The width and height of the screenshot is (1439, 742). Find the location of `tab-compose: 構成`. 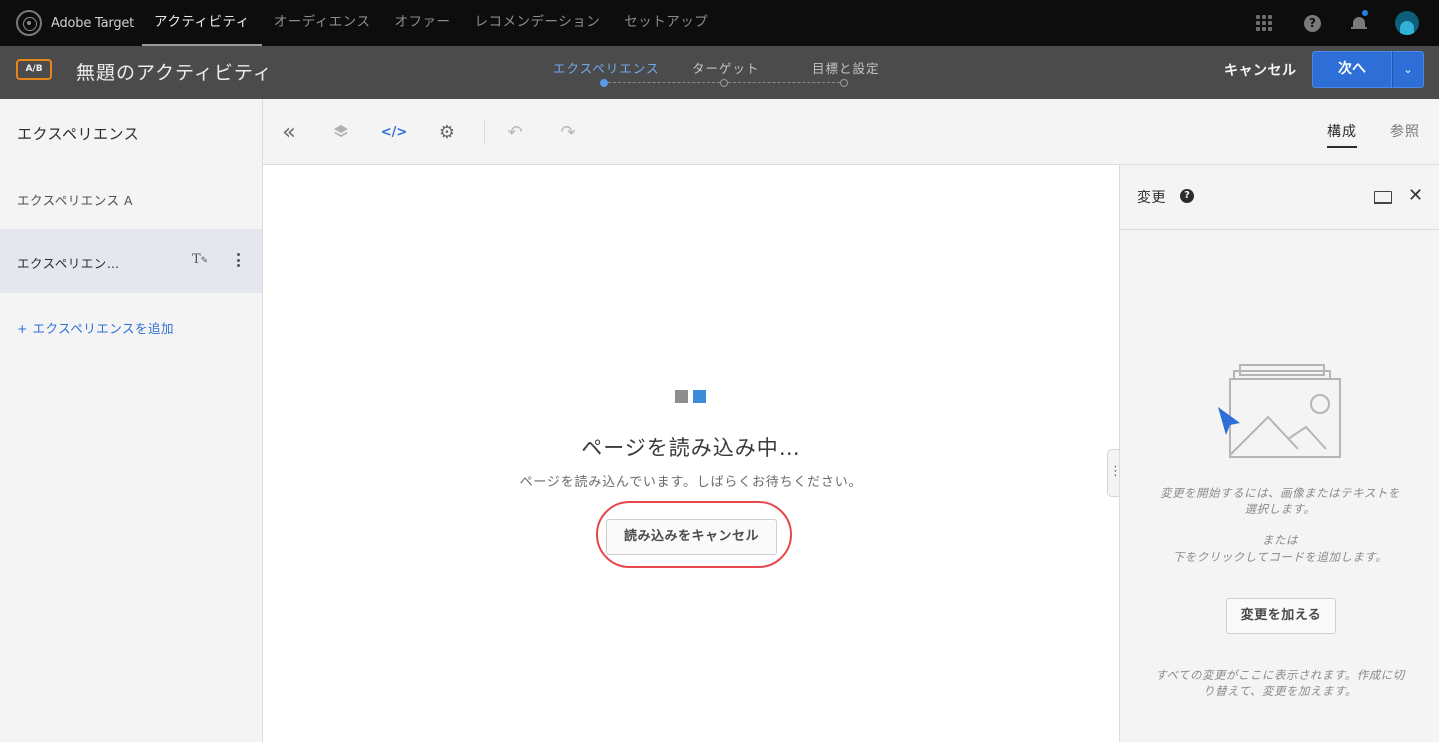

tab-compose: 構成 is located at coordinates (1342, 134).